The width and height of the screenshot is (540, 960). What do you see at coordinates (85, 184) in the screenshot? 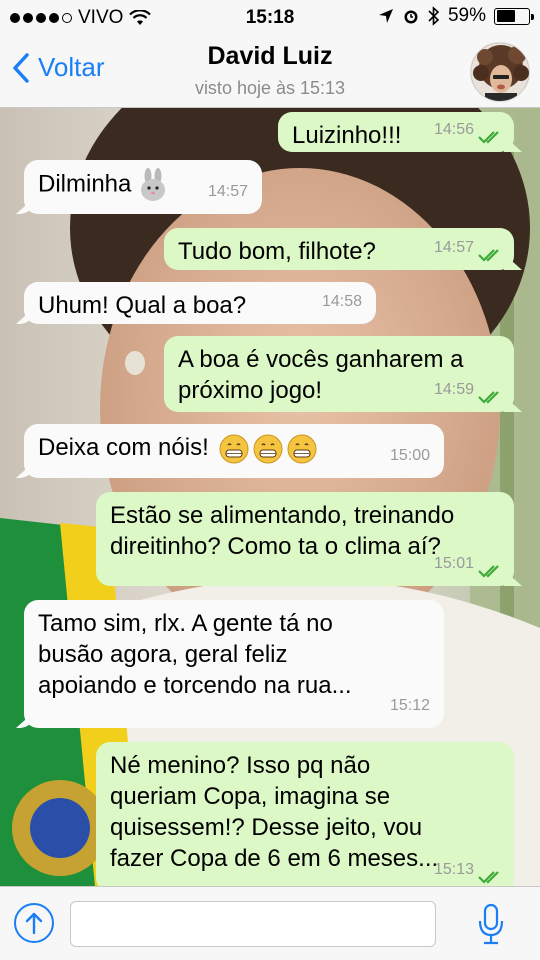
I see `message-line-text: Dilminha` at bounding box center [85, 184].